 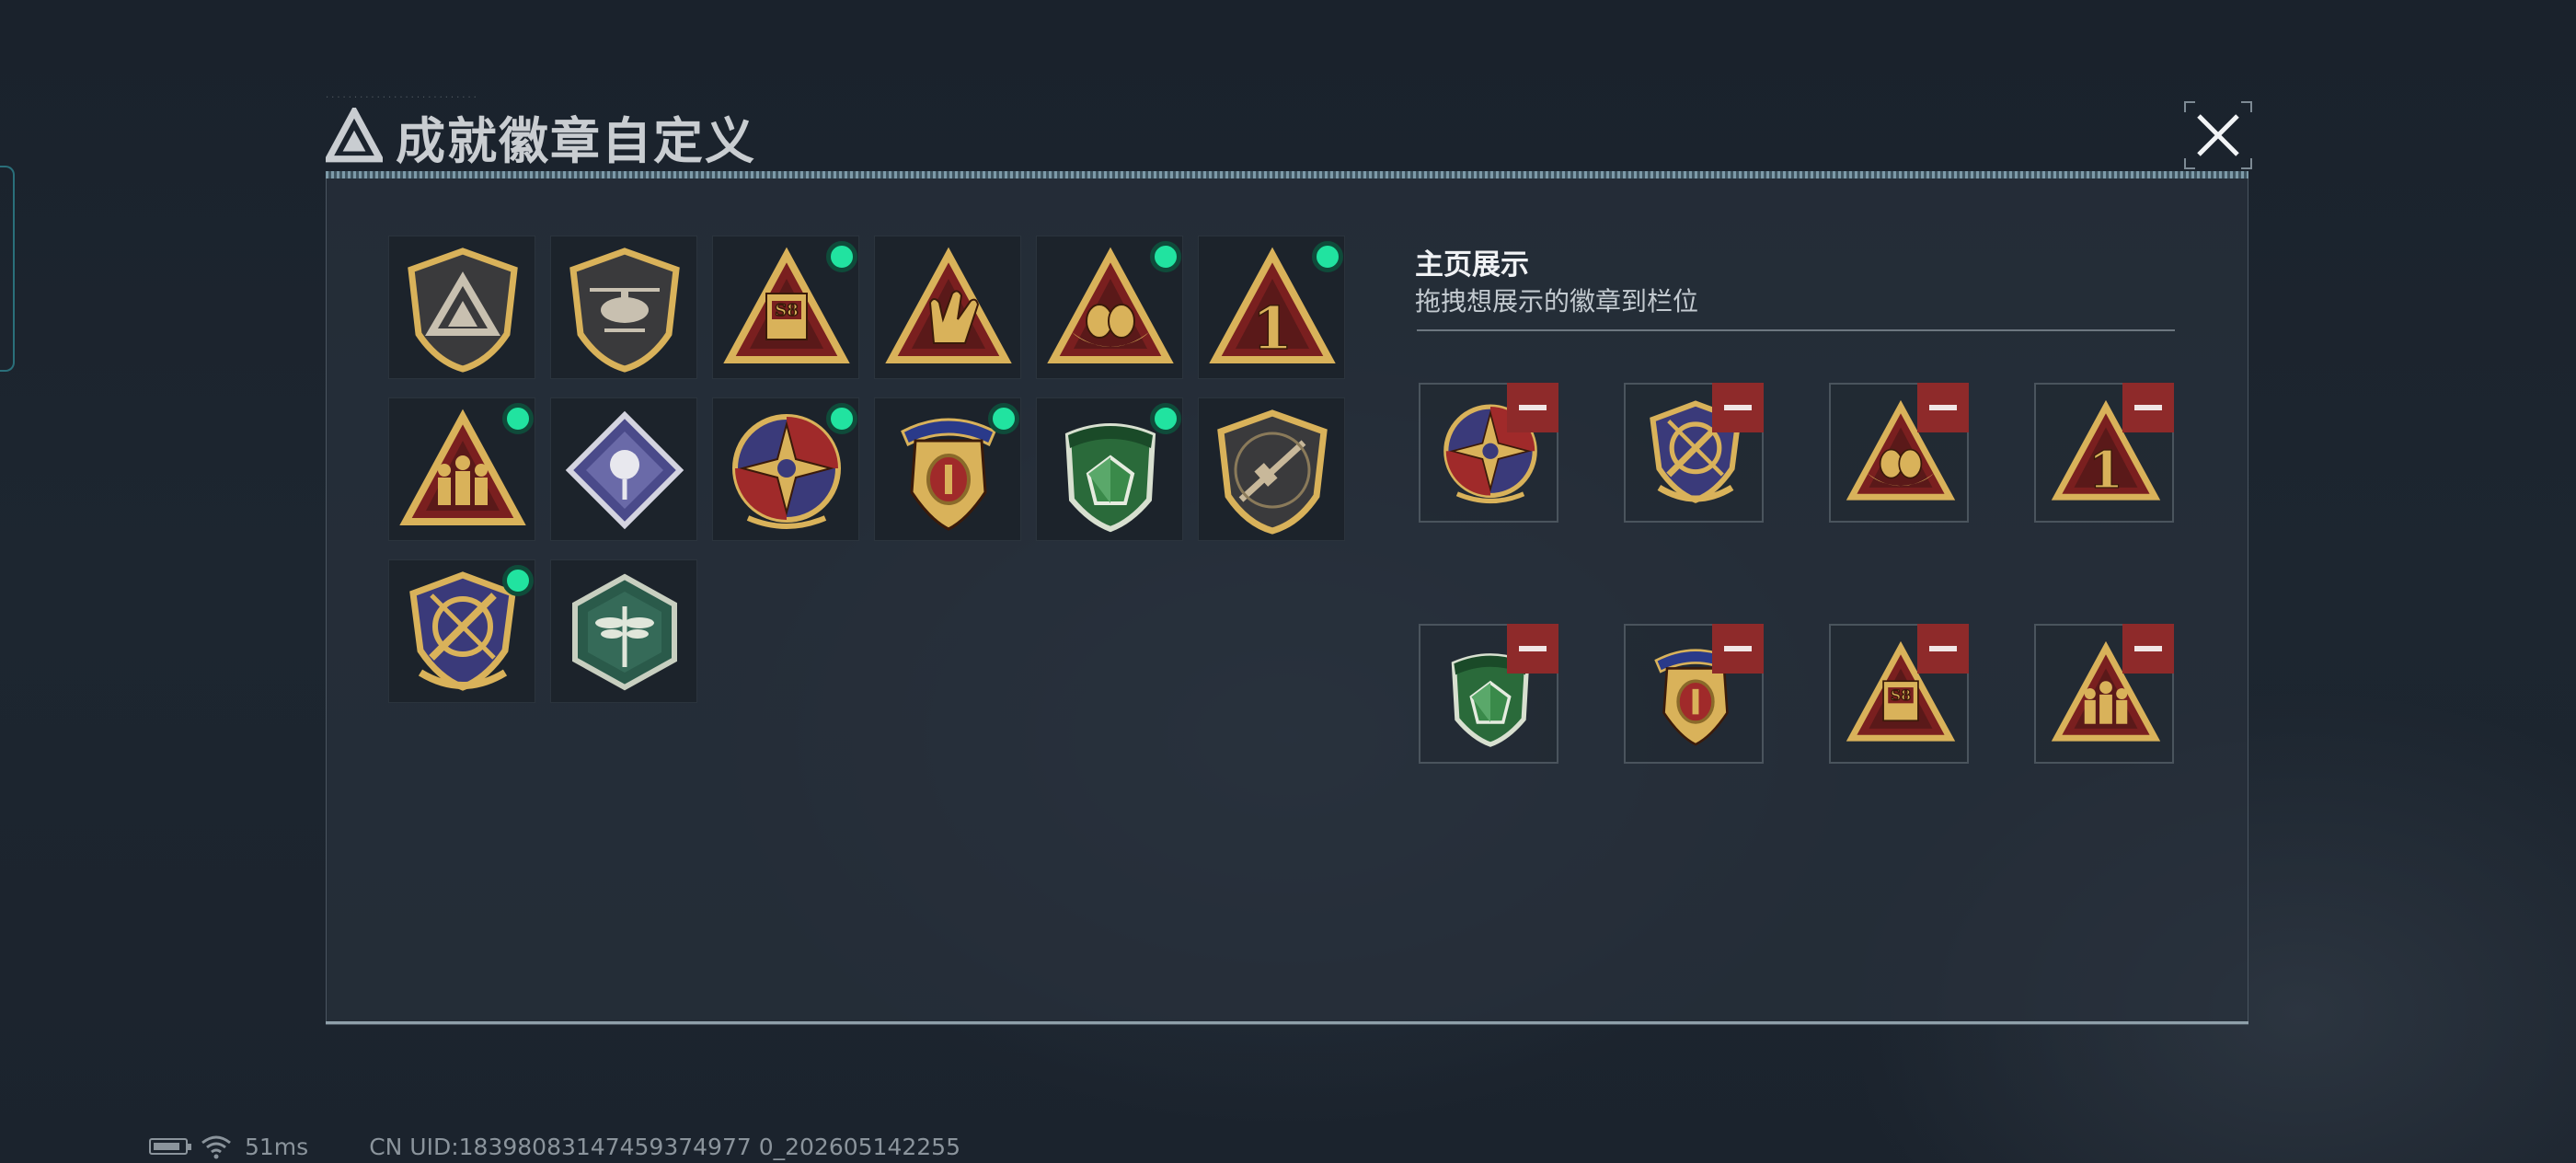 I want to click on page-title: 成就徽章自定义, so click(x=576, y=141).